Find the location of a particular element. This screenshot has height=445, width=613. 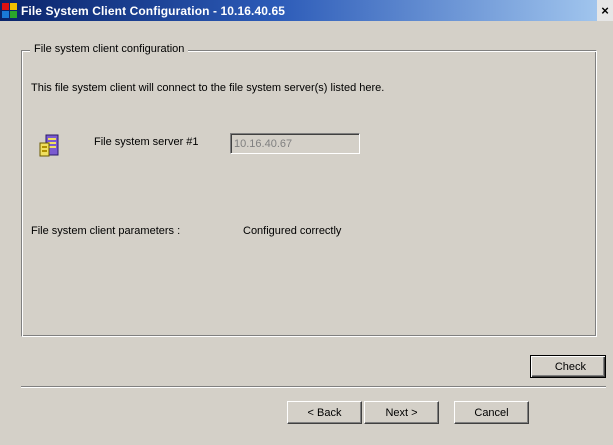

server-icon is located at coordinates (49, 145).